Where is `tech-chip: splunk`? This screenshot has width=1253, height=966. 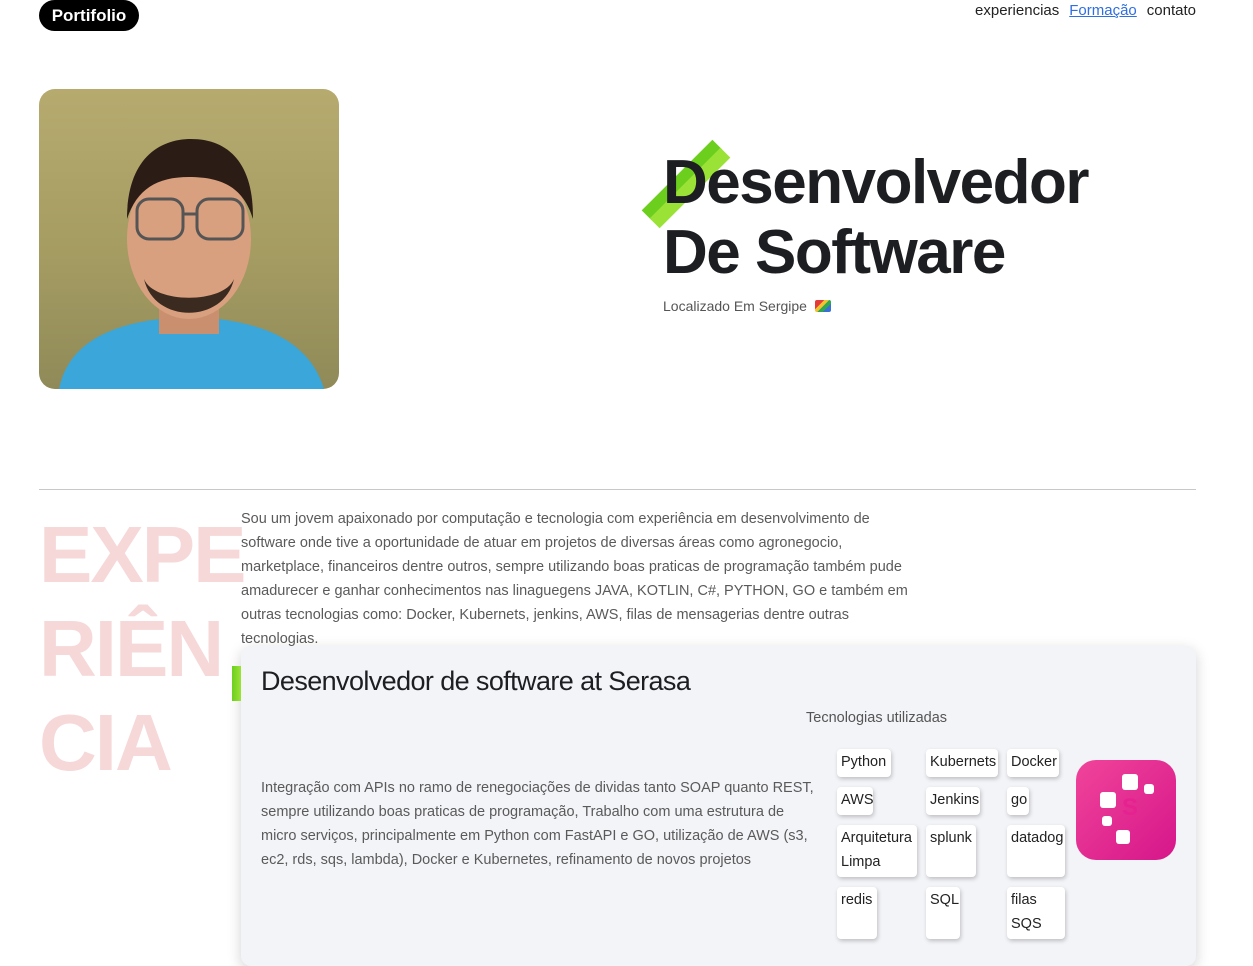 tech-chip: splunk is located at coordinates (951, 851).